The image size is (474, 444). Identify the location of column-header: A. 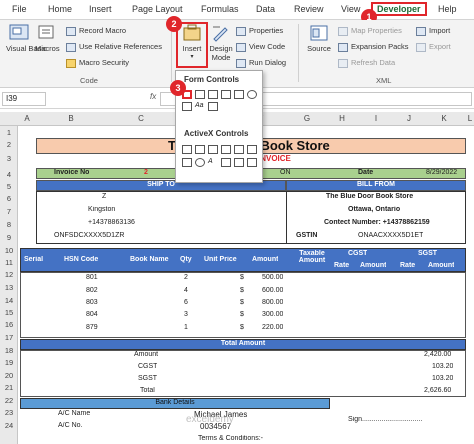
(27, 118).